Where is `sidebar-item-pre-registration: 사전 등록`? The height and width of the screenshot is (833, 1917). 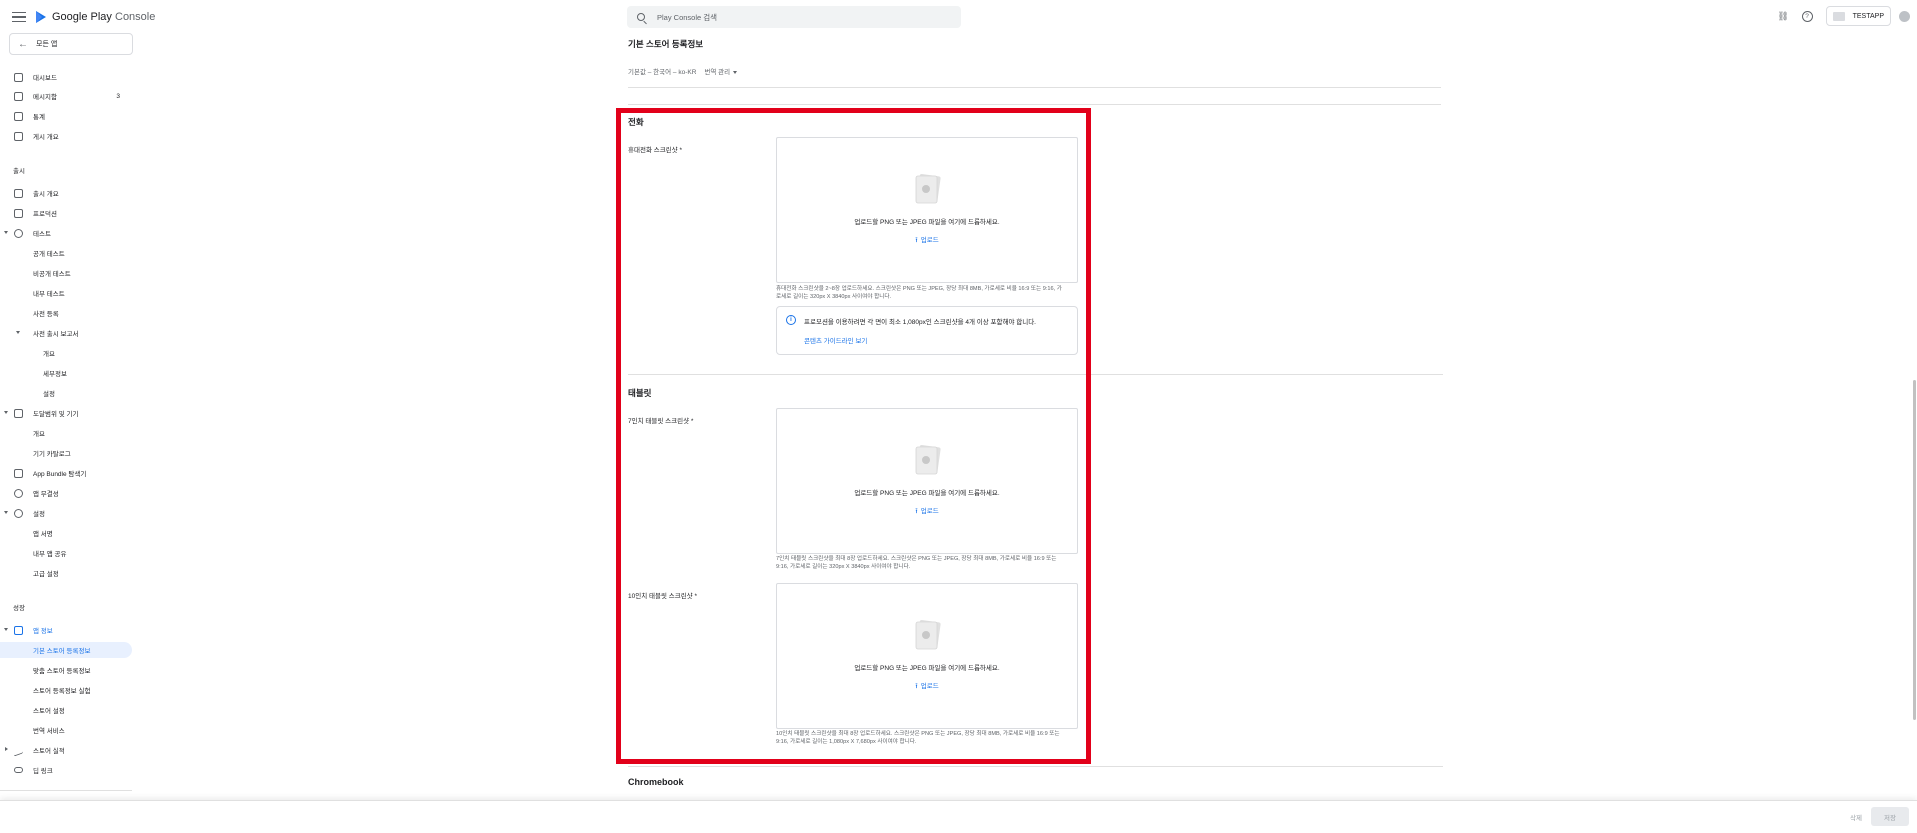
sidebar-item-pre-registration: 사전 등록 is located at coordinates (66, 313).